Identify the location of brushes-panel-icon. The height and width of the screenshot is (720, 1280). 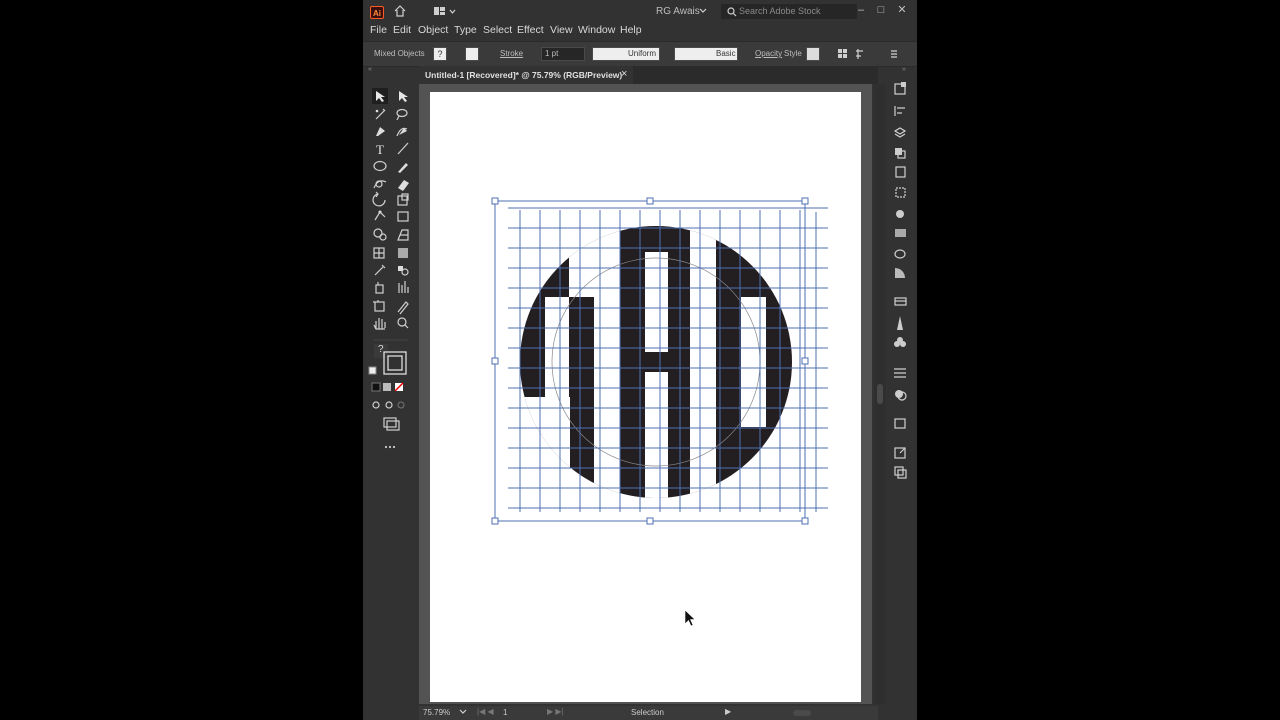
(900, 323).